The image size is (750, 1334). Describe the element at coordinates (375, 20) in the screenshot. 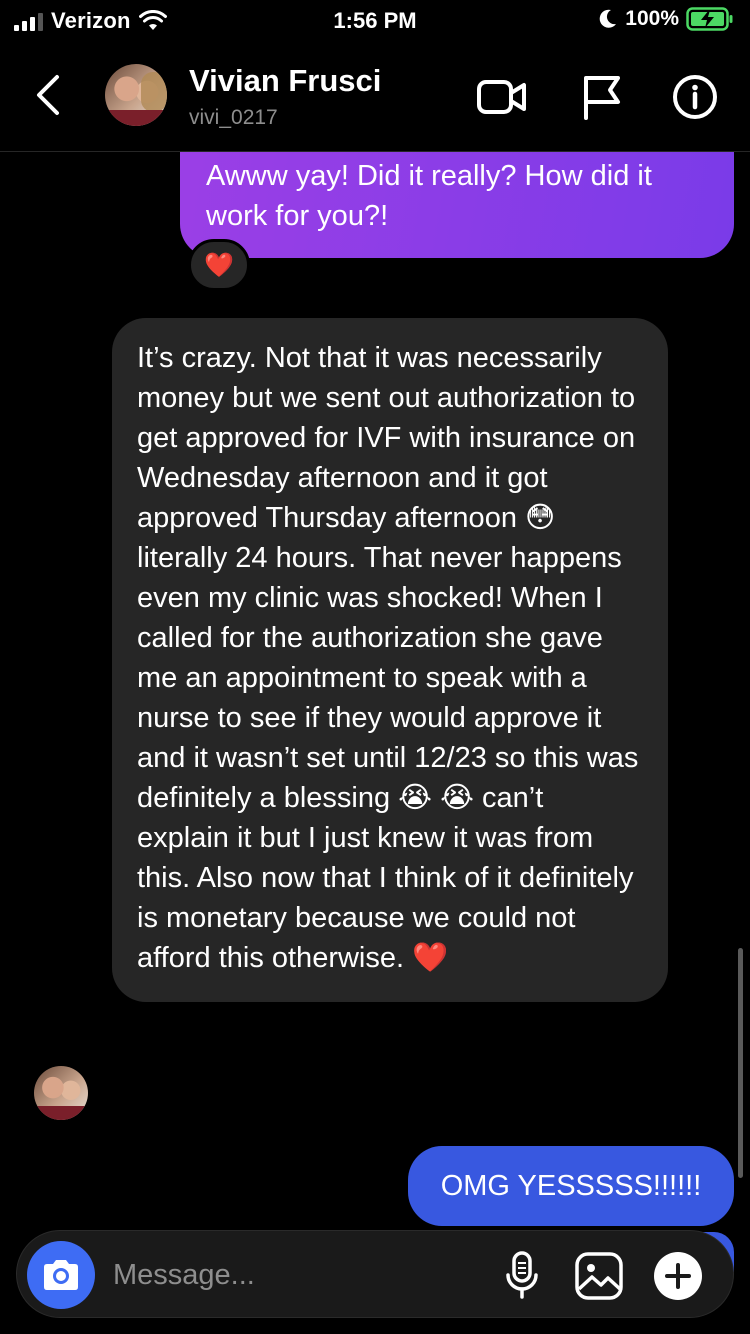

I see `status-bar: Verizon 1:56 PM 100%` at that location.